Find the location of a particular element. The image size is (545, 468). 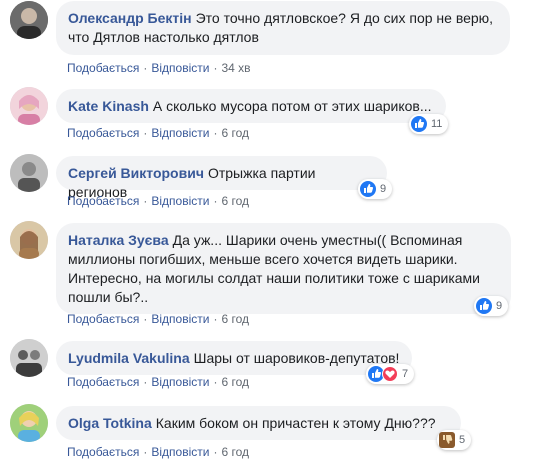

comment-author: Lyudmila Vakulina is located at coordinates (129, 358).